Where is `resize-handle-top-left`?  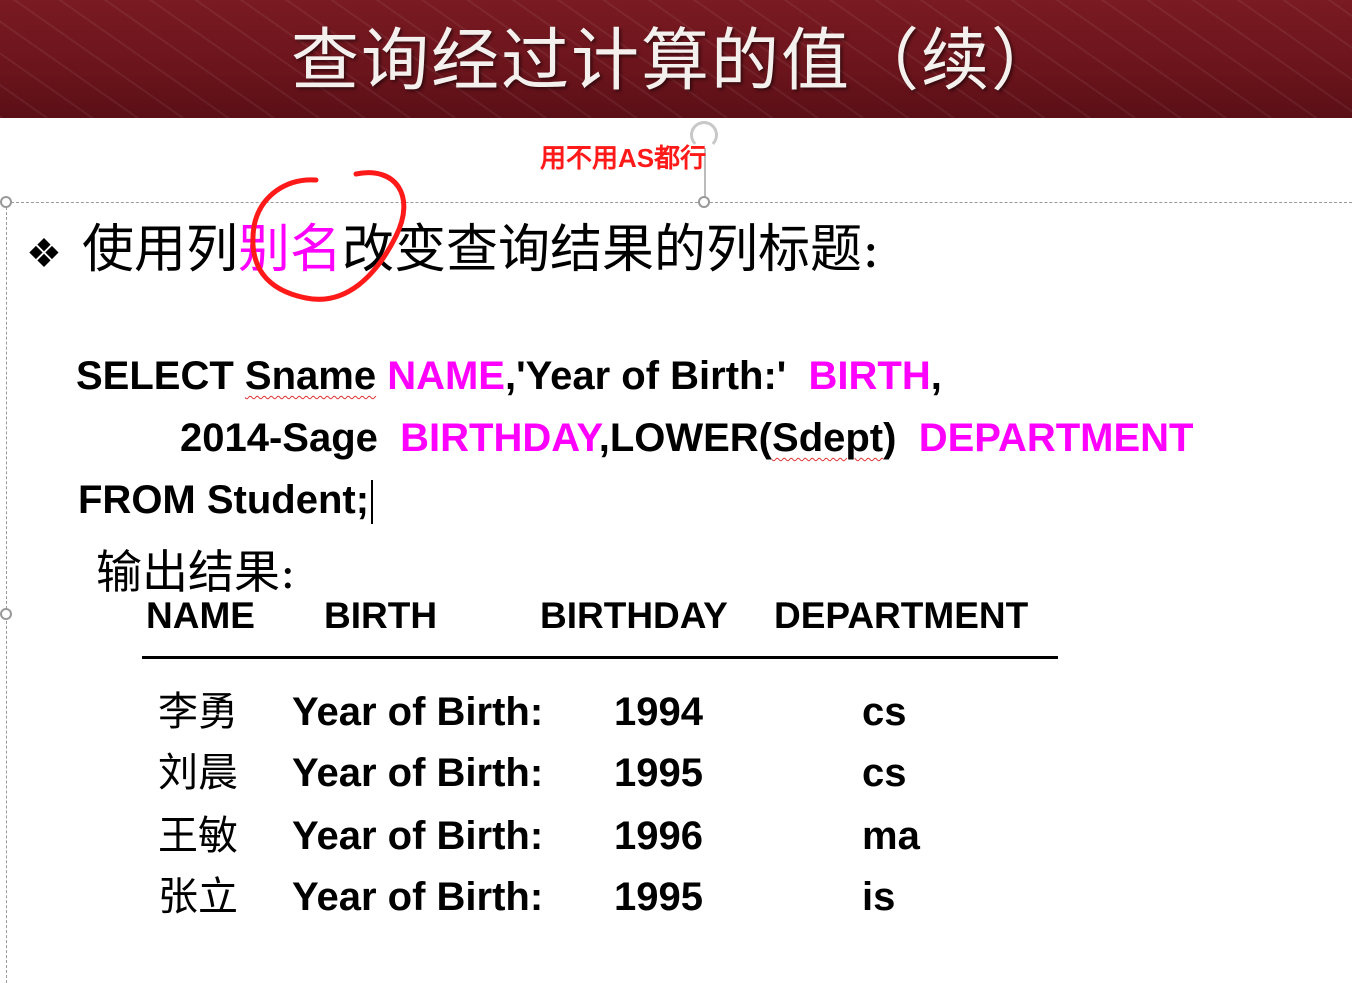 resize-handle-top-left is located at coordinates (6, 202).